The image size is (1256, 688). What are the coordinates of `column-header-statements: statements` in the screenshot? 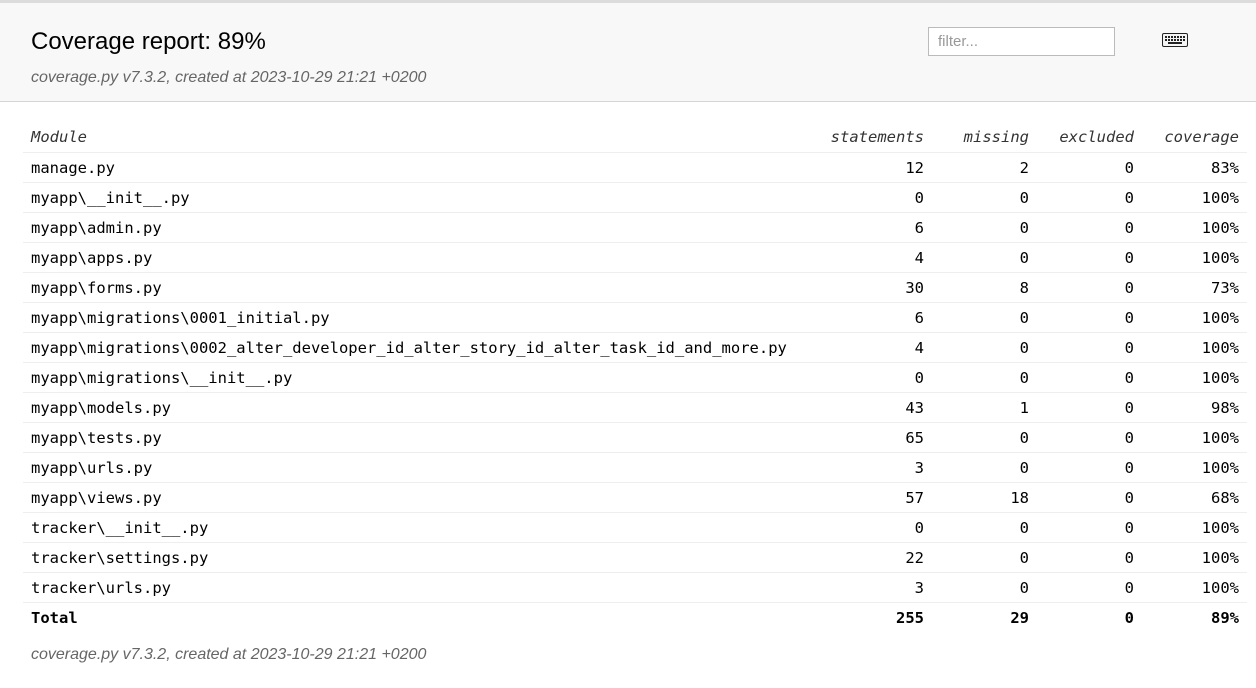 It's located at (872, 137).